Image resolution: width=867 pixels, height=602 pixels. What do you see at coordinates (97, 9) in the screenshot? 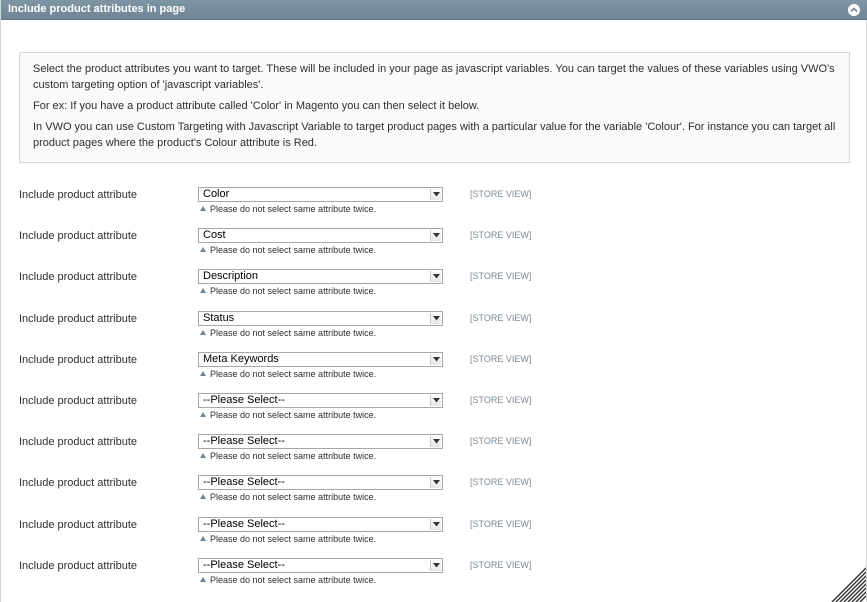
I see `section-title: Include product attributes in page` at bounding box center [97, 9].